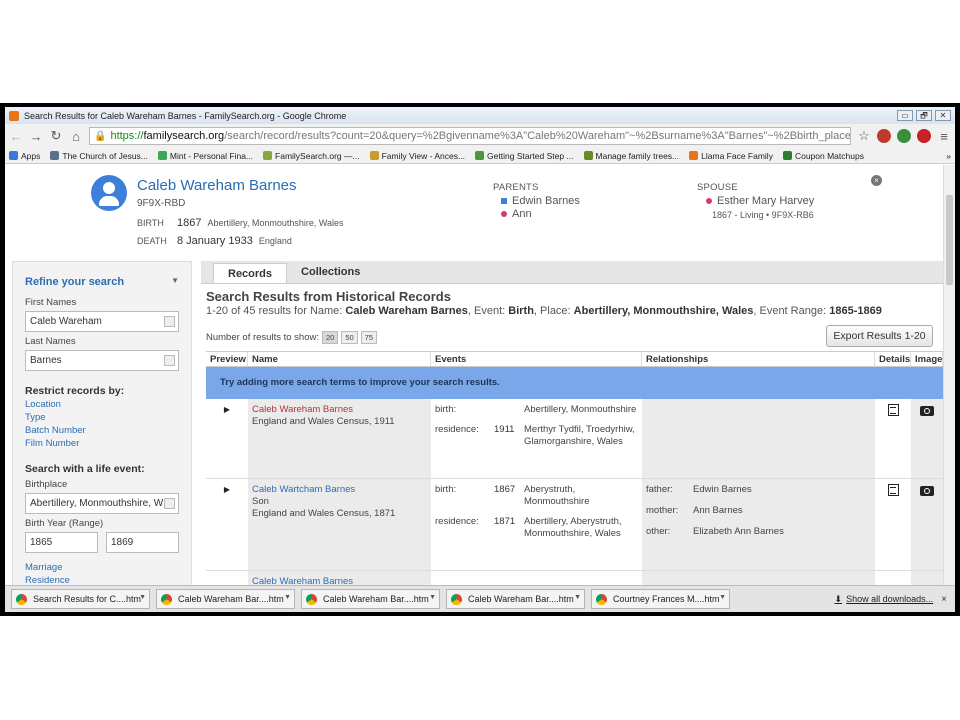 This screenshot has width=960, height=720. What do you see at coordinates (949, 240) in the screenshot?
I see `scrollbar-thumb` at bounding box center [949, 240].